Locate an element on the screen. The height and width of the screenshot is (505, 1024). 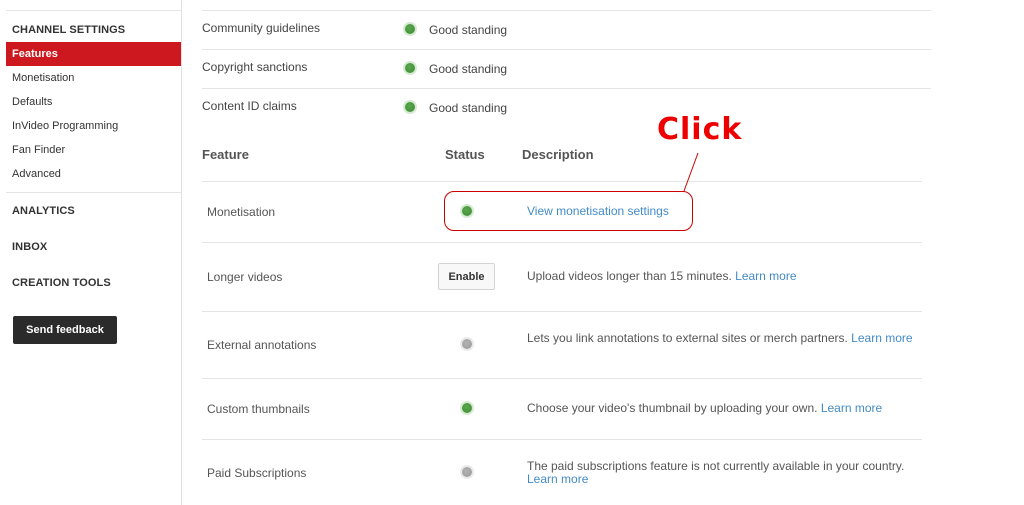
feature-name: External annotations is located at coordinates (262, 345).